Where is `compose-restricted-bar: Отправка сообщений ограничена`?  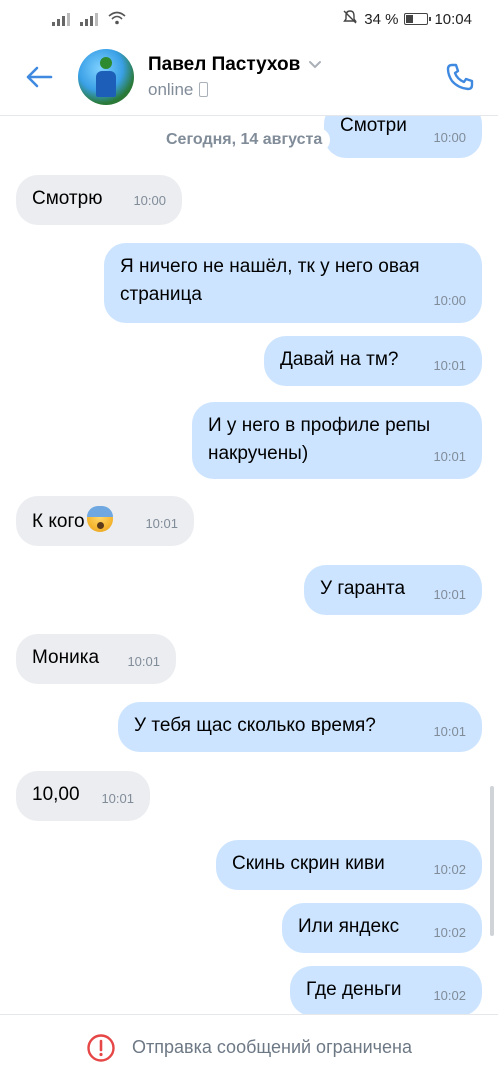
compose-restricted-bar: Отправка сообщений ограничена is located at coordinates (249, 1047).